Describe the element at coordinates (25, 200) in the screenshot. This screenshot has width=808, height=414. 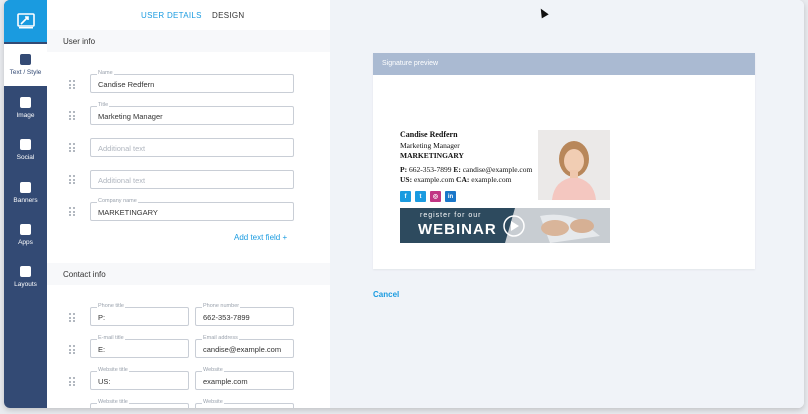
I see `sidebar-item-label: Banners` at that location.